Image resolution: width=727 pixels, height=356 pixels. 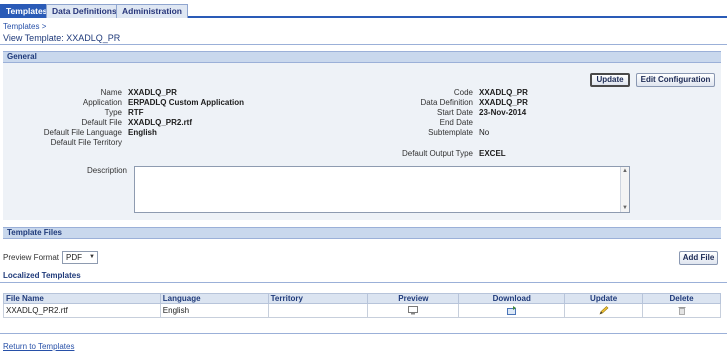 What do you see at coordinates (214, 310) in the screenshot?
I see `language-cell: English` at bounding box center [214, 310].